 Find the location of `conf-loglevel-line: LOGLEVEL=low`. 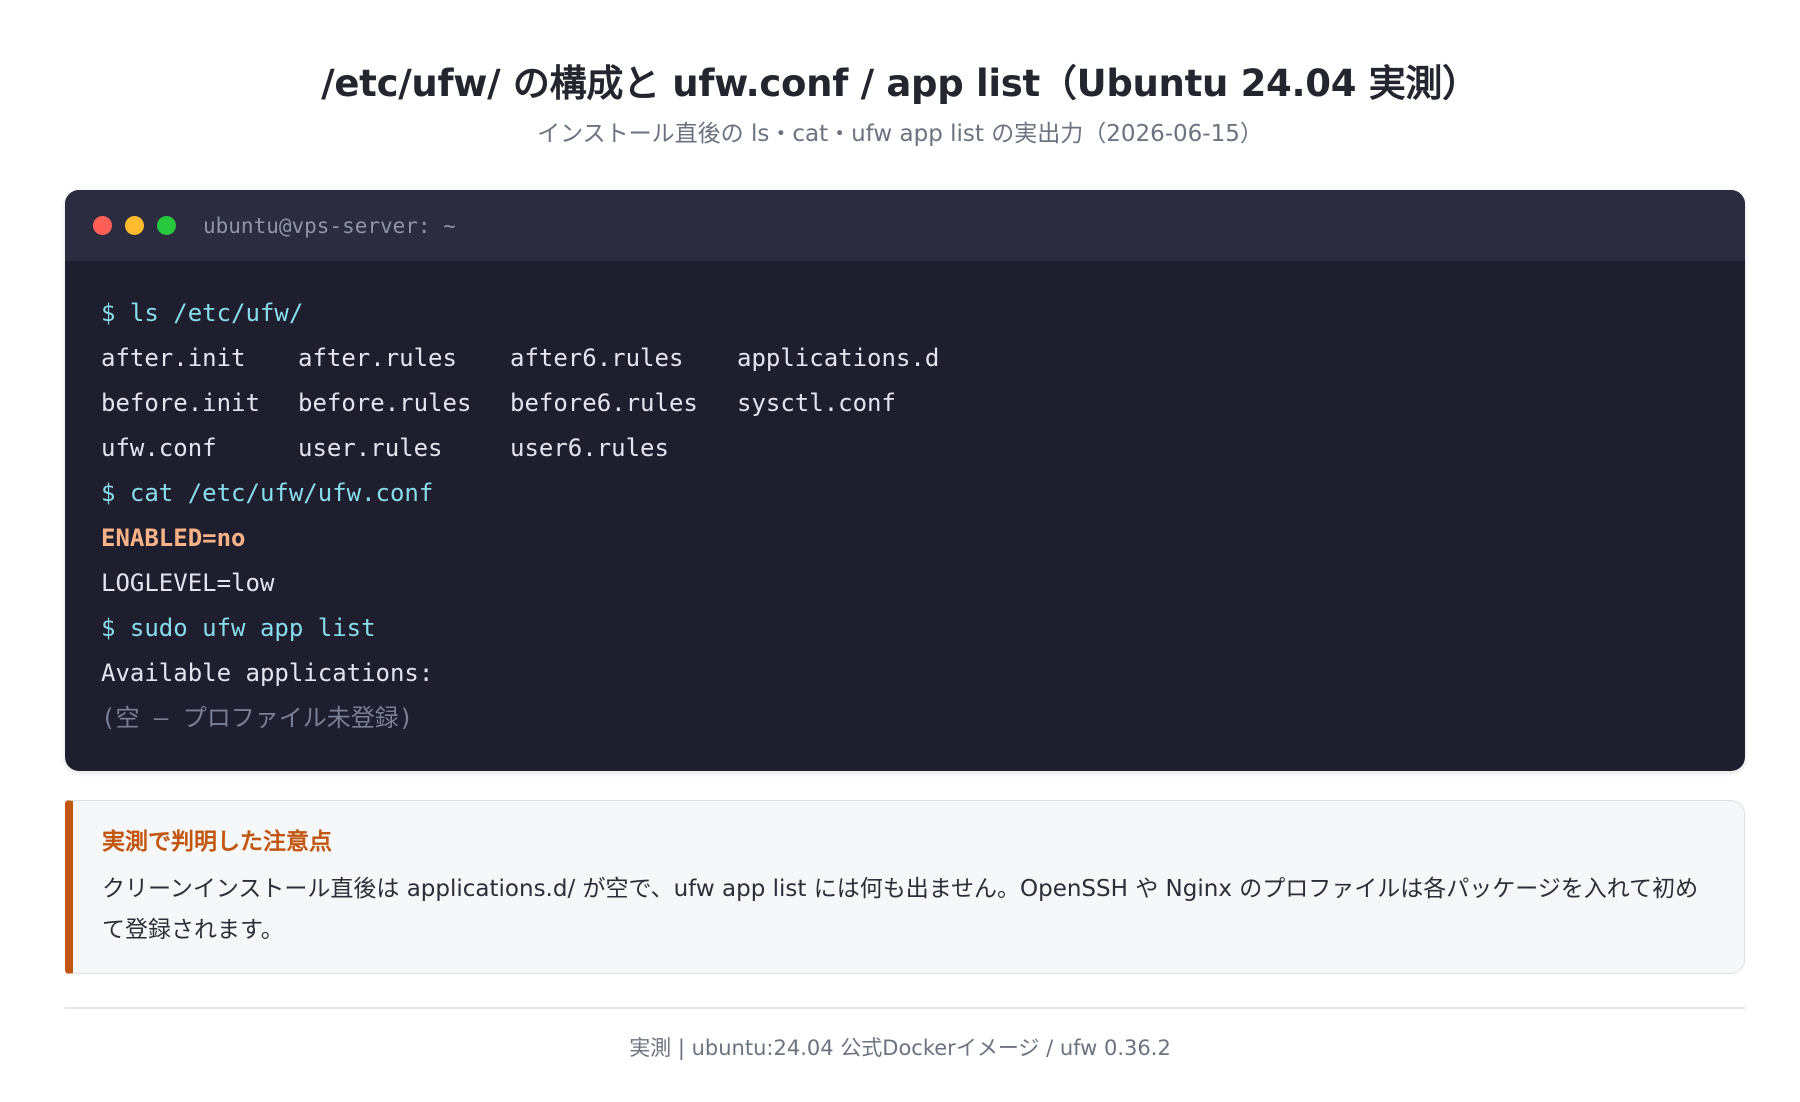

conf-loglevel-line: LOGLEVEL=low is located at coordinates (188, 583).